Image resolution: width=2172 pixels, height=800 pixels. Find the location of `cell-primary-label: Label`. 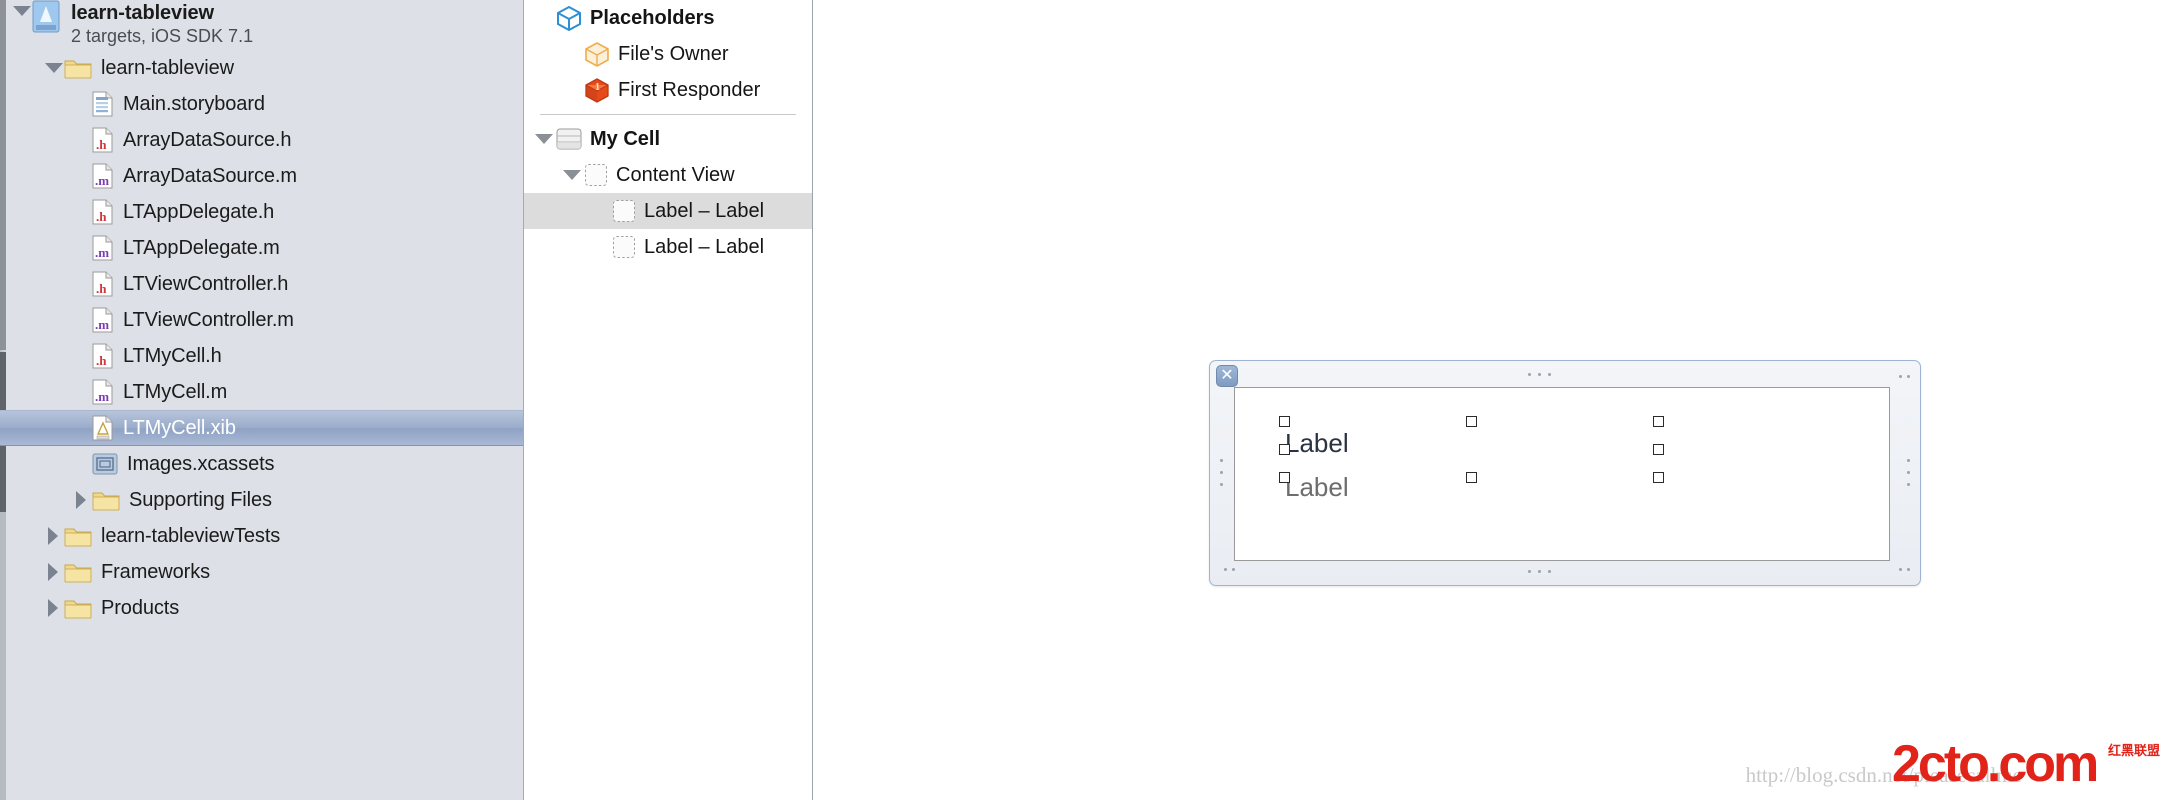

cell-primary-label: Label is located at coordinates (1317, 443).